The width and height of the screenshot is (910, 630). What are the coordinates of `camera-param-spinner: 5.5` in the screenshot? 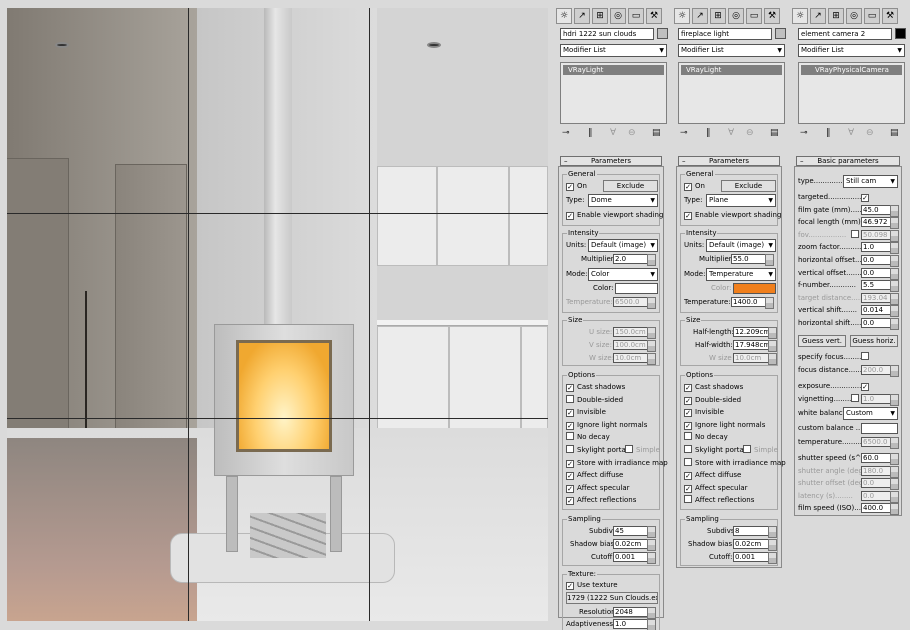 It's located at (880, 286).